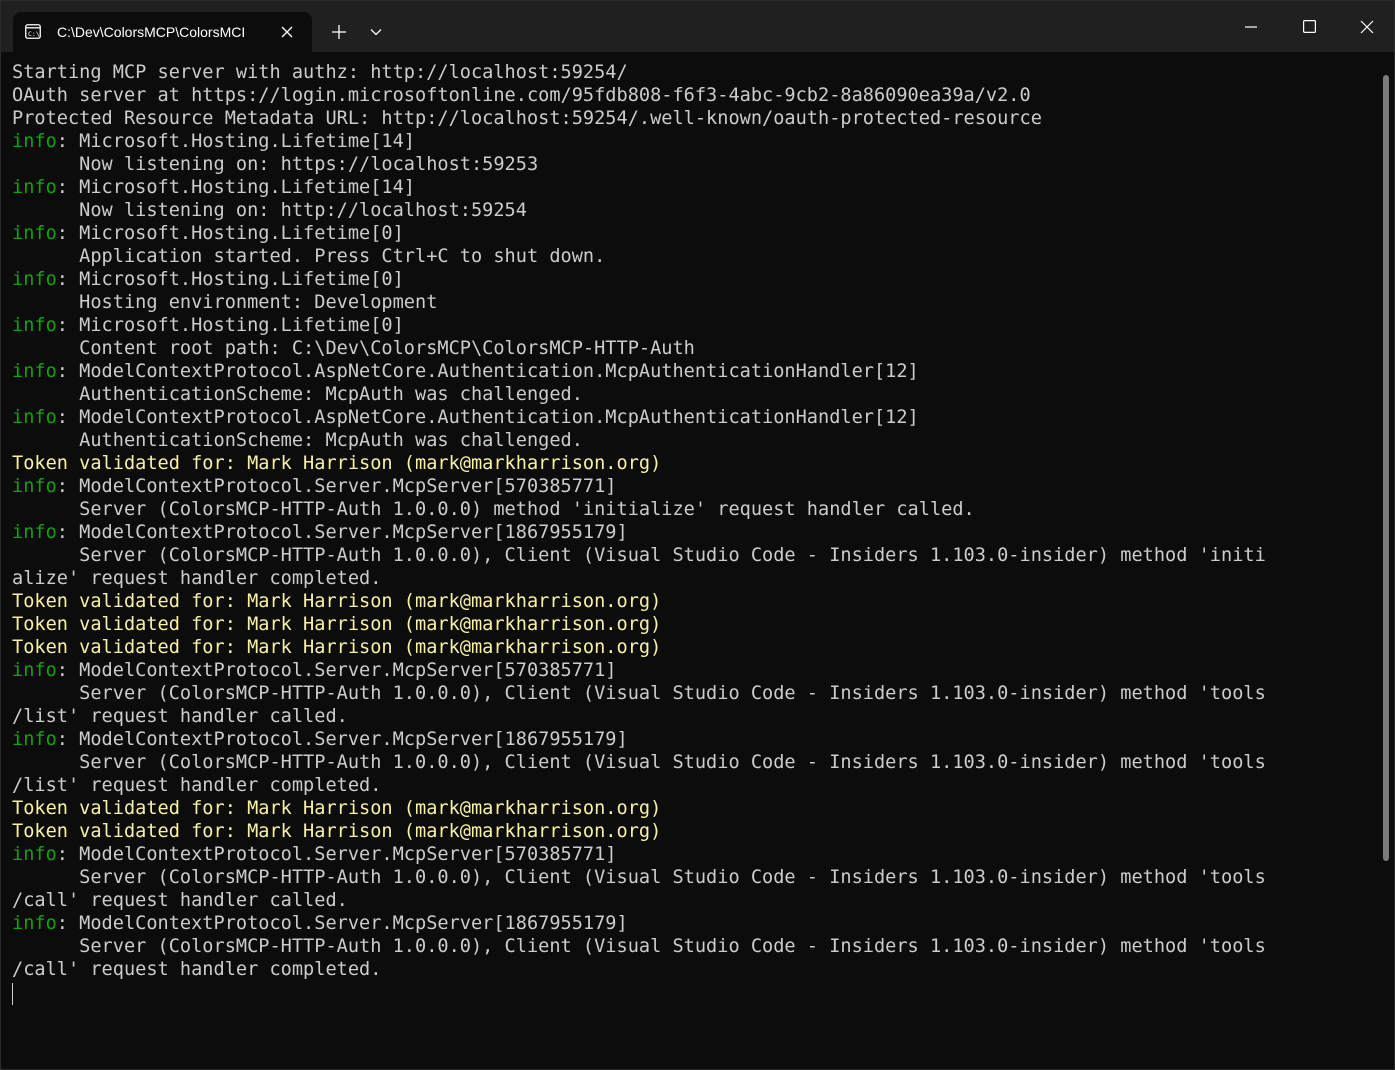 This screenshot has width=1395, height=1070. What do you see at coordinates (225, 302) in the screenshot?
I see `terminal-line: Hosting environment: Development` at bounding box center [225, 302].